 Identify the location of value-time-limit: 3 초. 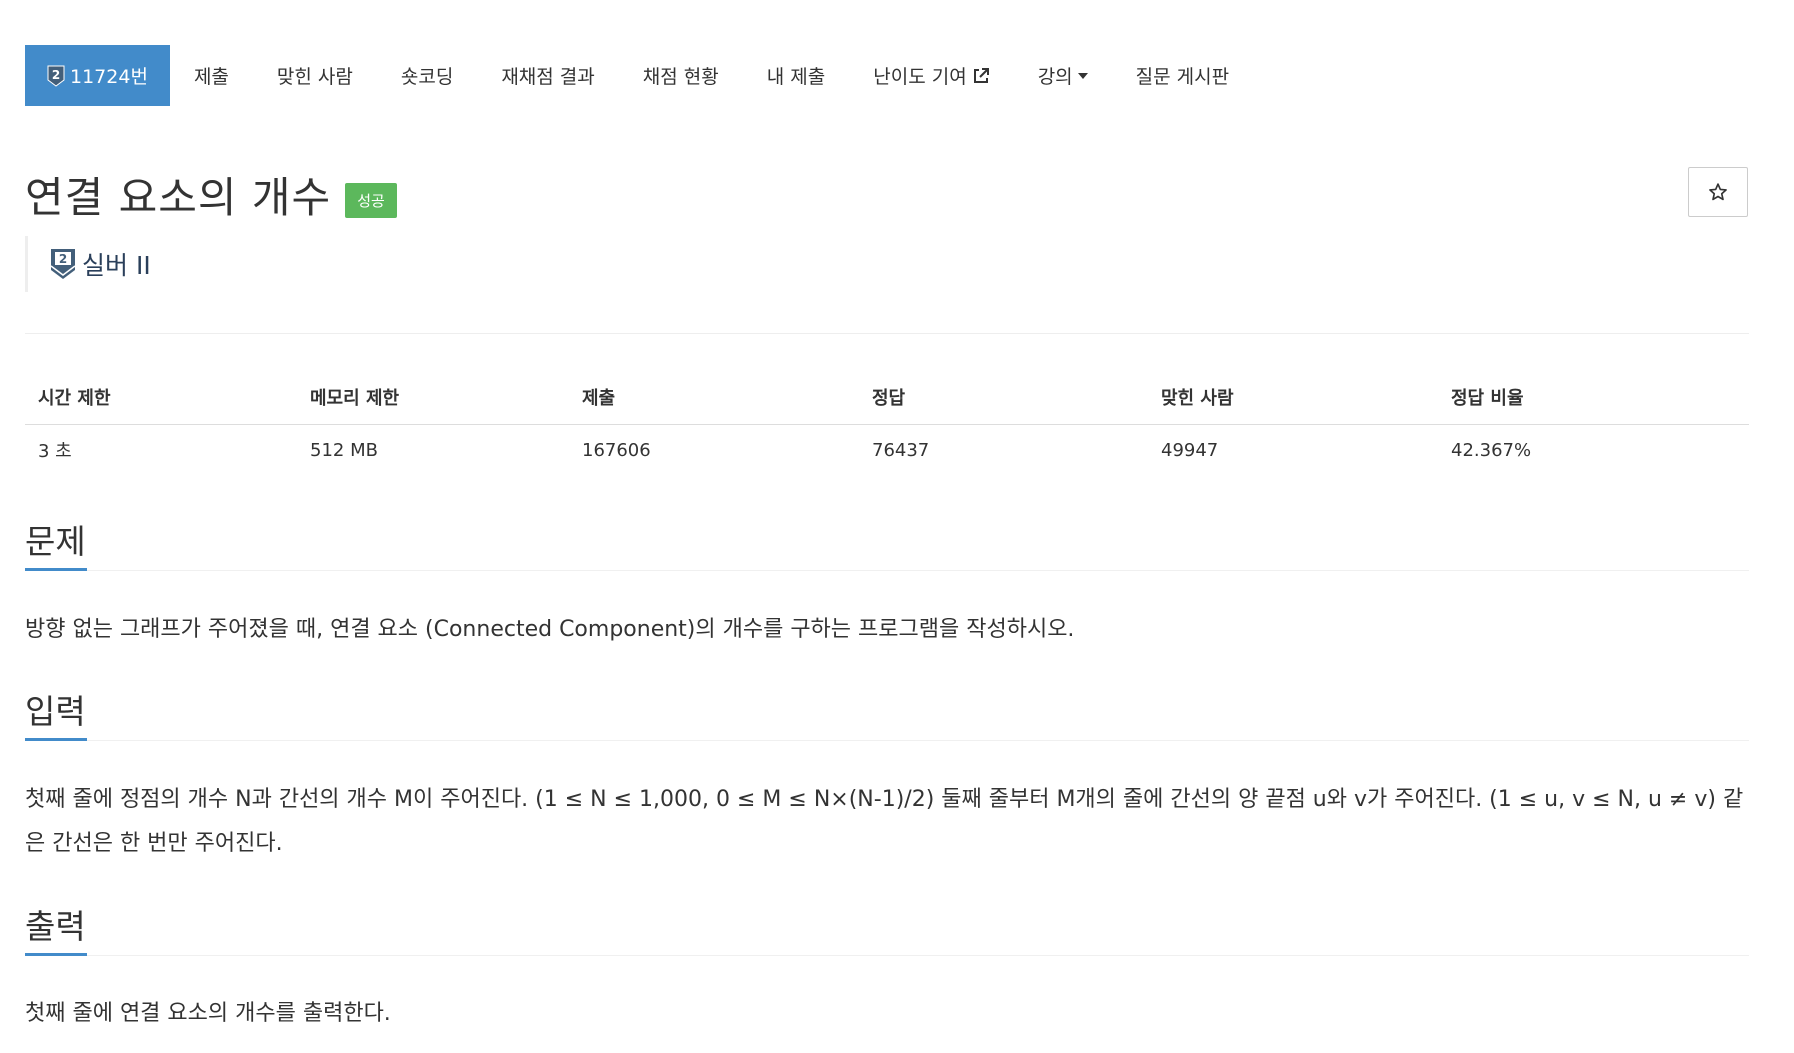
(55, 451).